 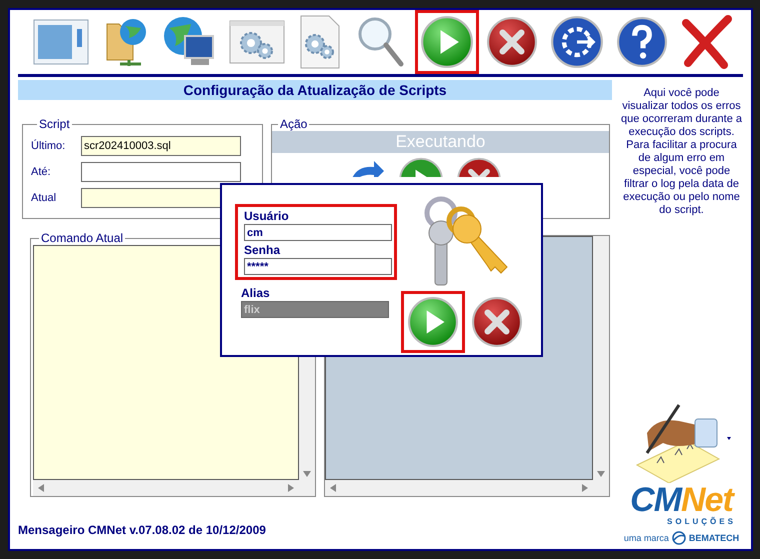 I want to click on status-bar: Executando, so click(x=440, y=142).